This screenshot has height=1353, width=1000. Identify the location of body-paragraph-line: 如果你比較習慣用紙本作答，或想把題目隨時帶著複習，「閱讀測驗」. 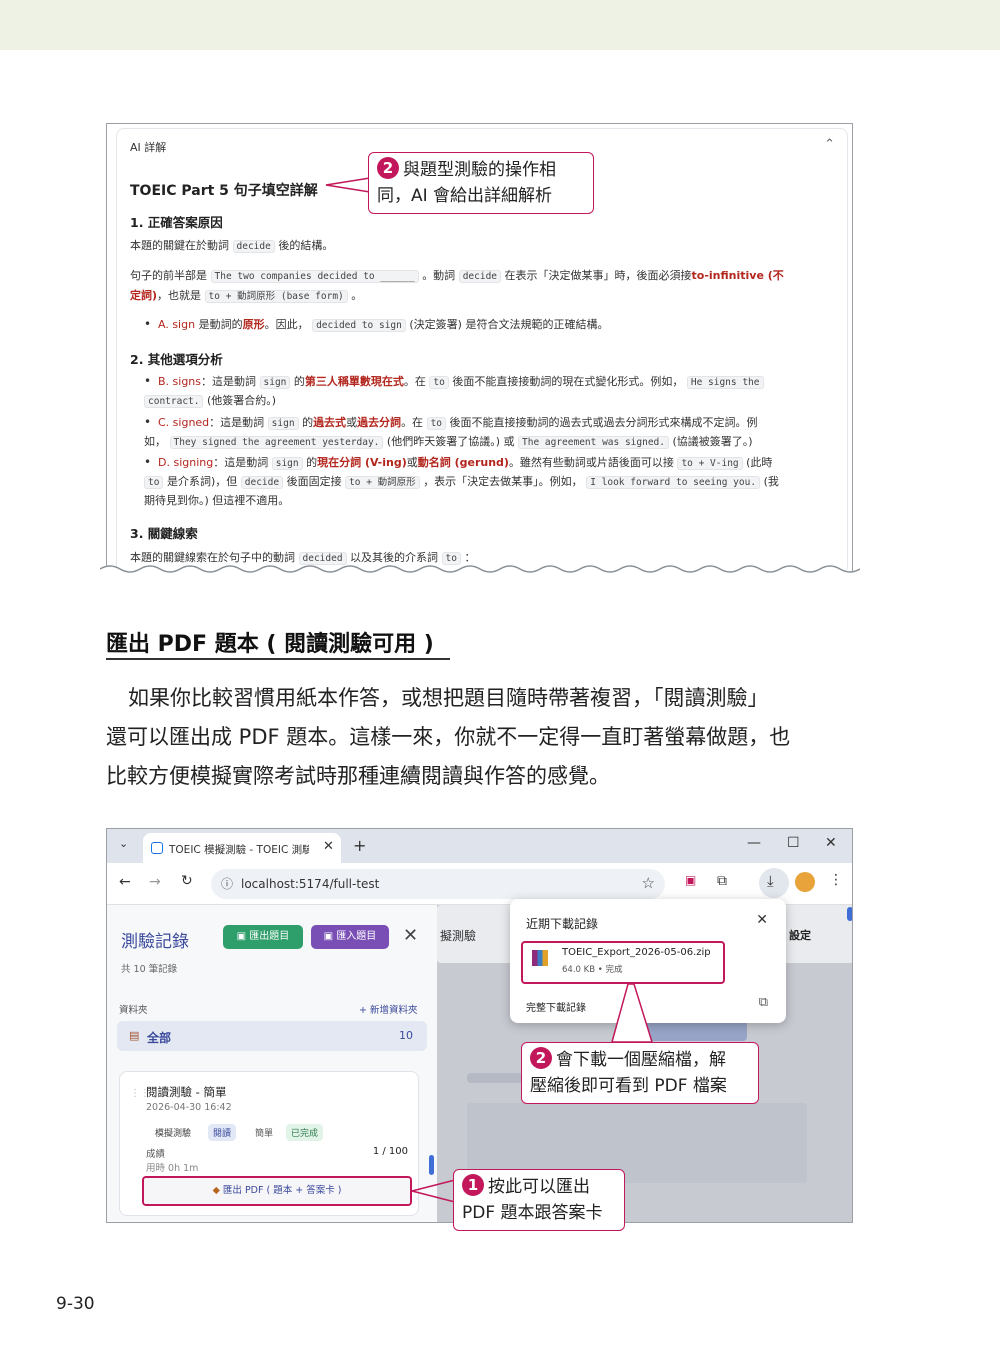
(448, 698).